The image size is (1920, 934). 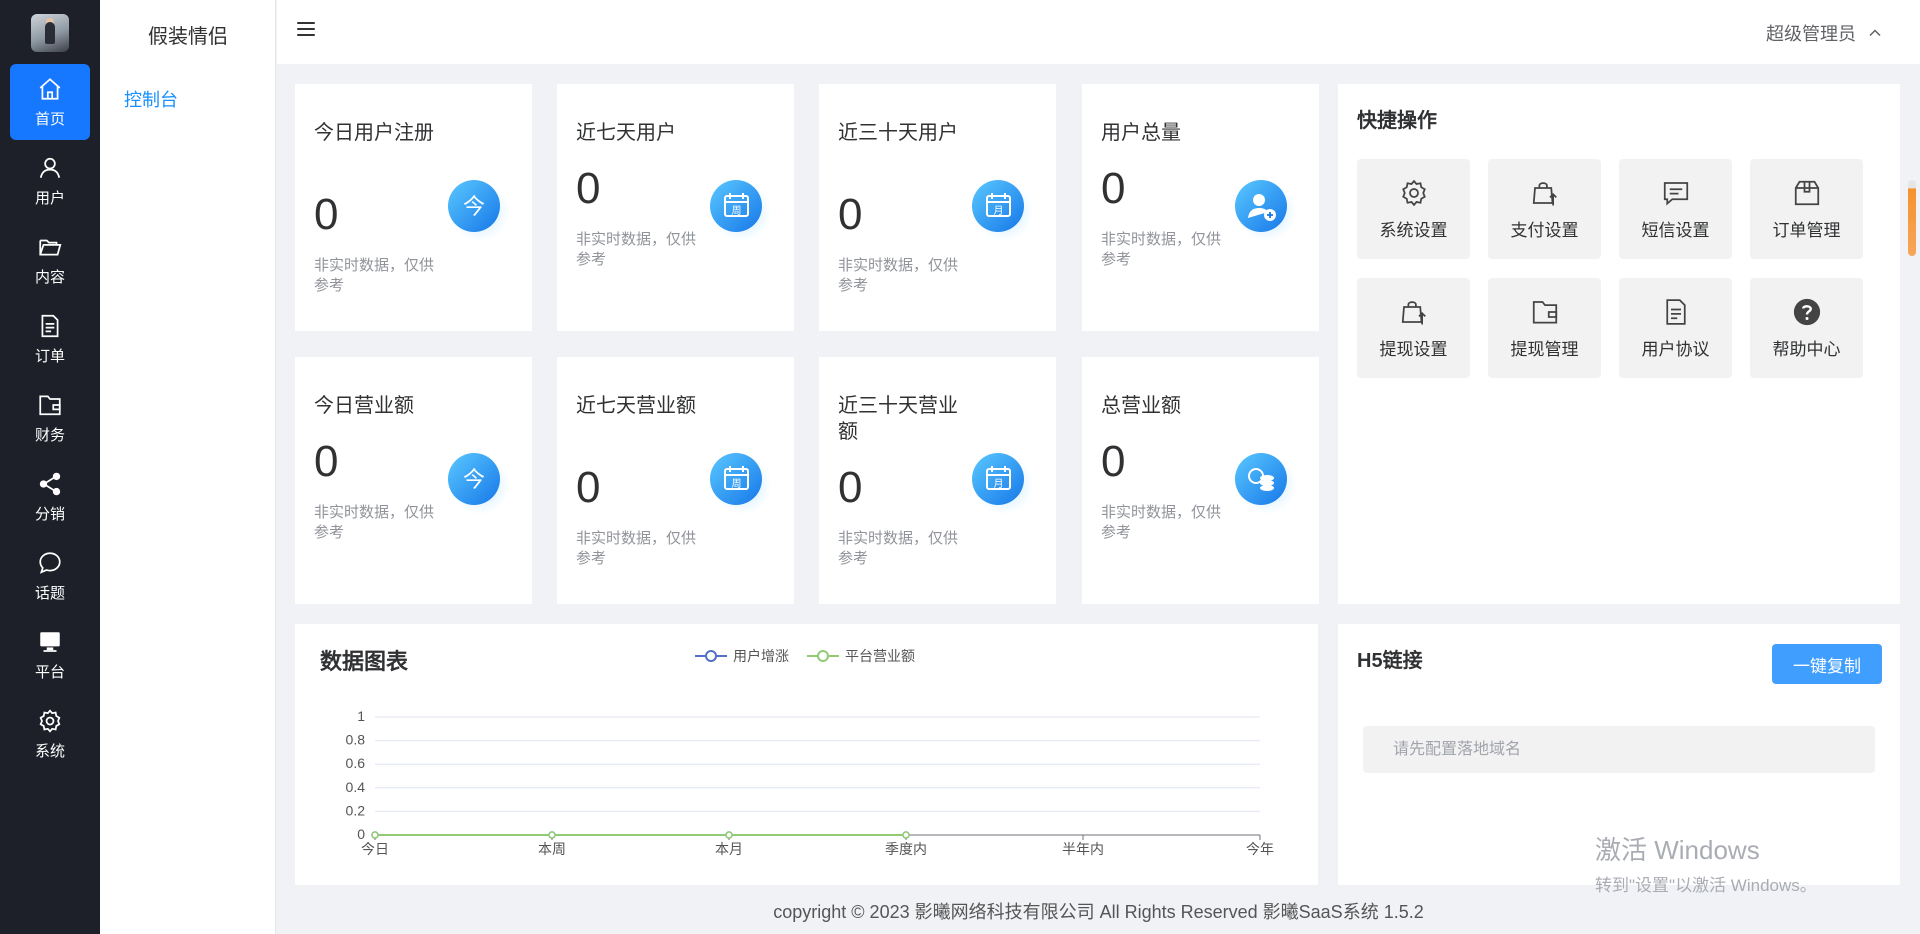 What do you see at coordinates (1806, 230) in the screenshot?
I see `quick-label: 订单管理` at bounding box center [1806, 230].